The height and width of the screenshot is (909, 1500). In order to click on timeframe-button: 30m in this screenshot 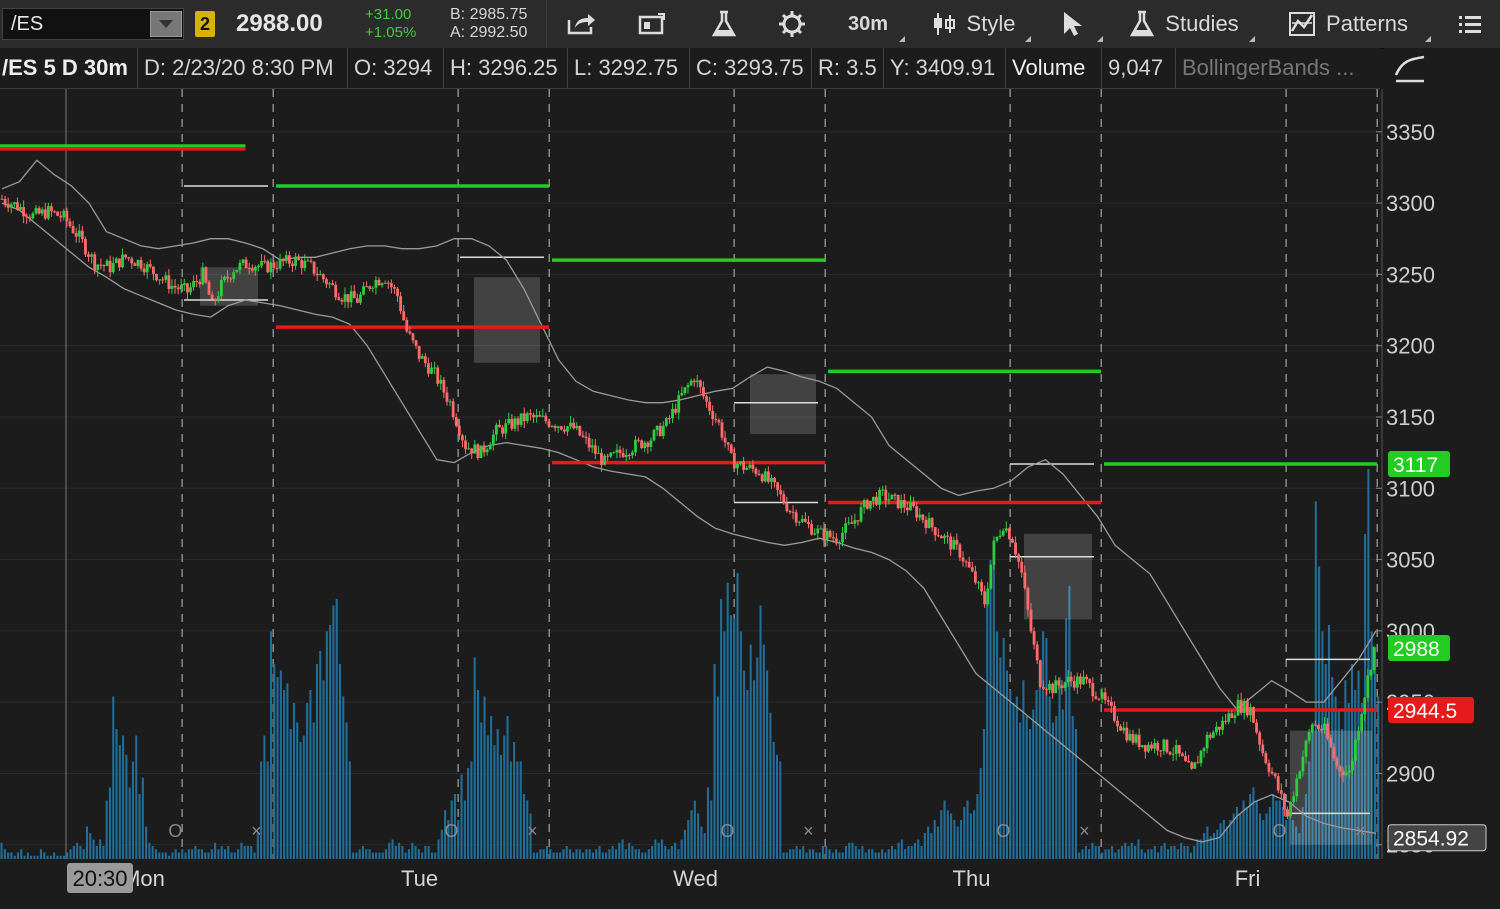, I will do `click(868, 24)`.